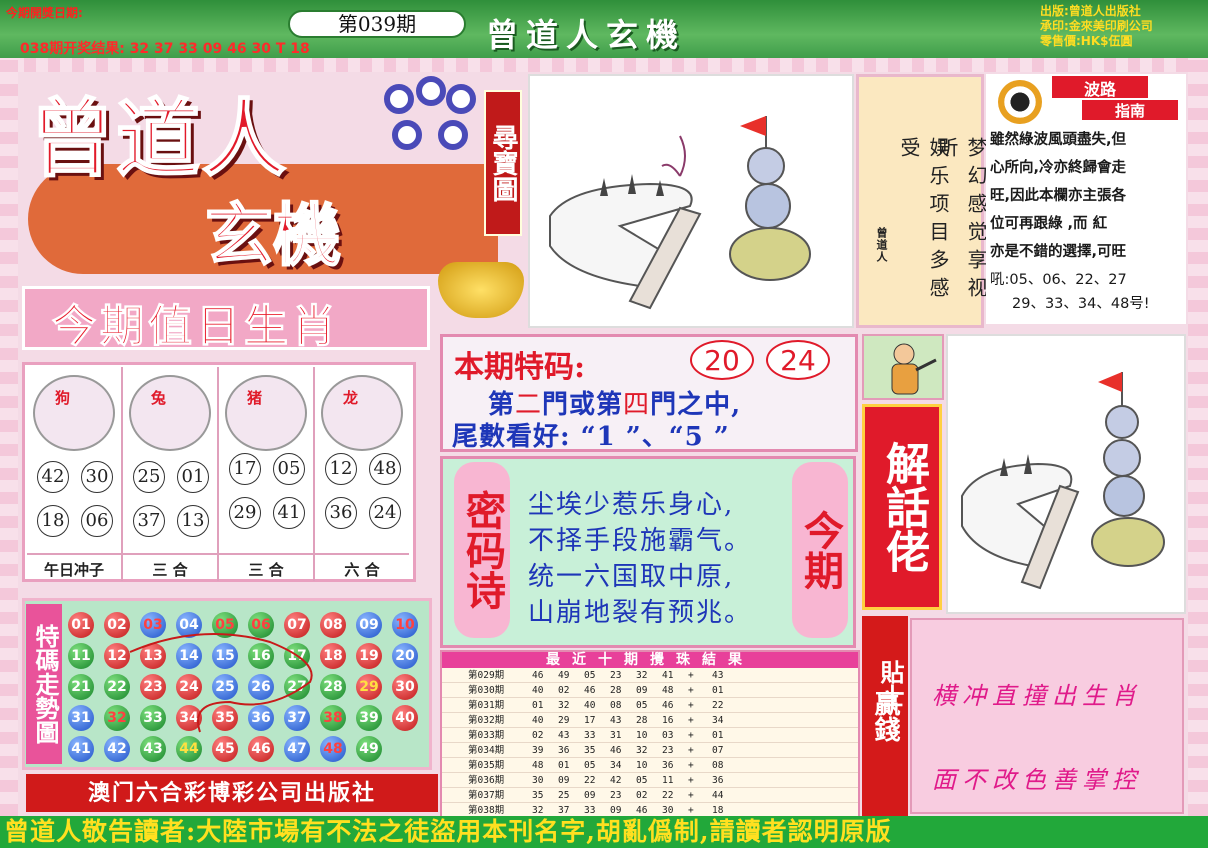 Image resolution: width=1208 pixels, height=848 pixels. Describe the element at coordinates (1081, 304) in the screenshot. I see `wave-line-7: 29、33、34、48号!` at that location.